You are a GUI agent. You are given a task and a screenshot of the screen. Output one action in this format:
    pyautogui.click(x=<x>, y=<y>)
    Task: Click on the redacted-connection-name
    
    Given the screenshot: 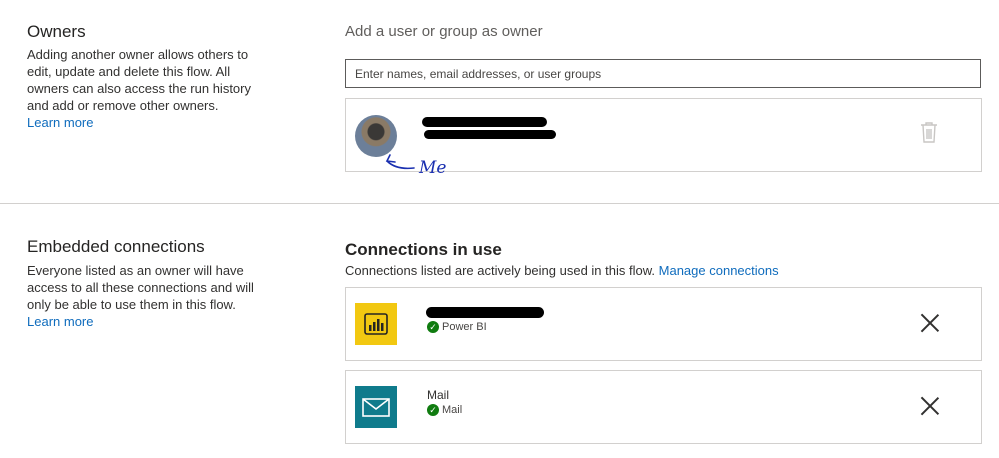 What is the action you would take?
    pyautogui.click(x=485, y=312)
    